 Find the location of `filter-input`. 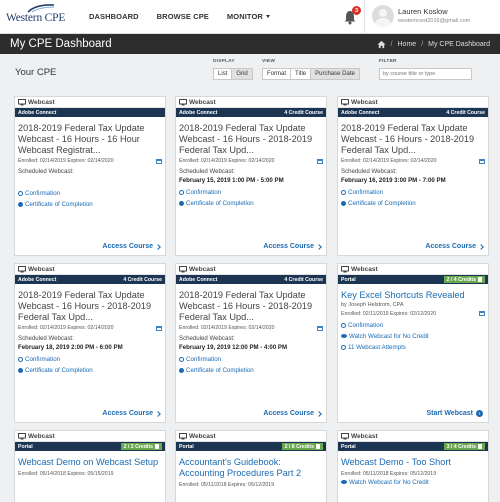

filter-input is located at coordinates (425, 74).